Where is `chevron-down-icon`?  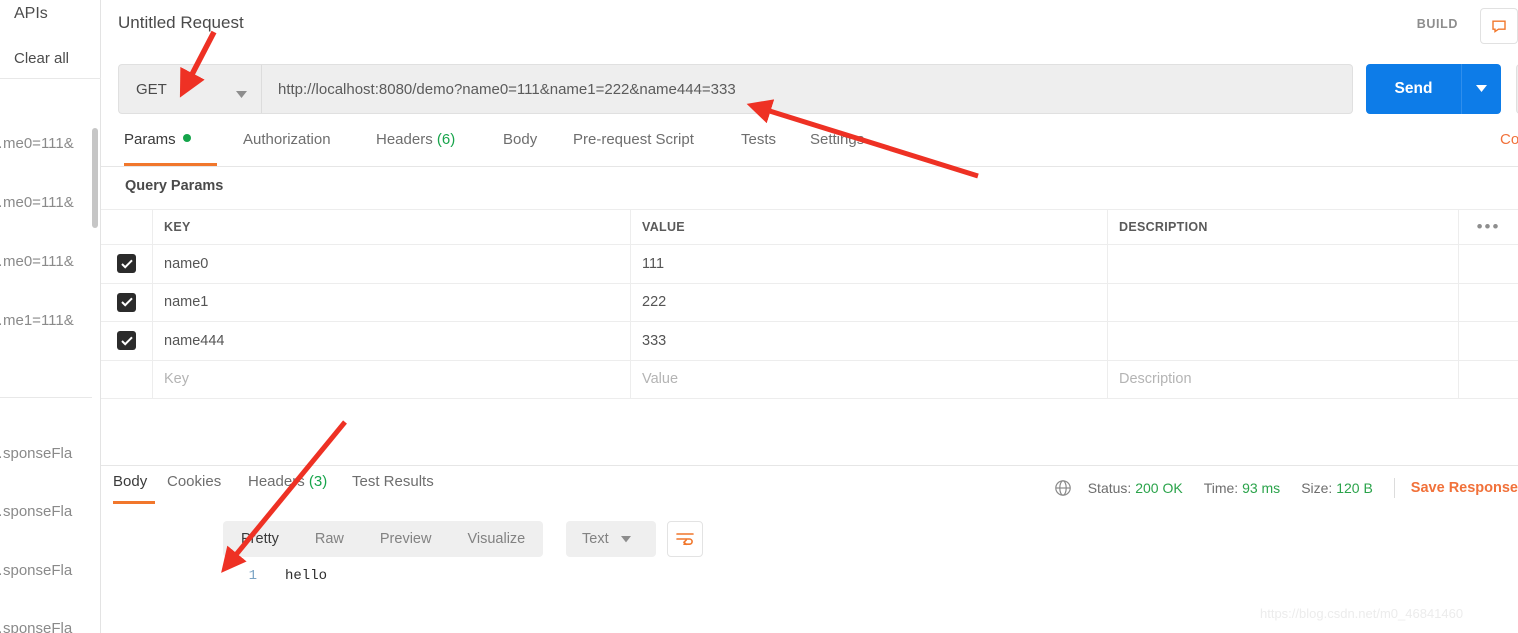
chevron-down-icon is located at coordinates (241, 95).